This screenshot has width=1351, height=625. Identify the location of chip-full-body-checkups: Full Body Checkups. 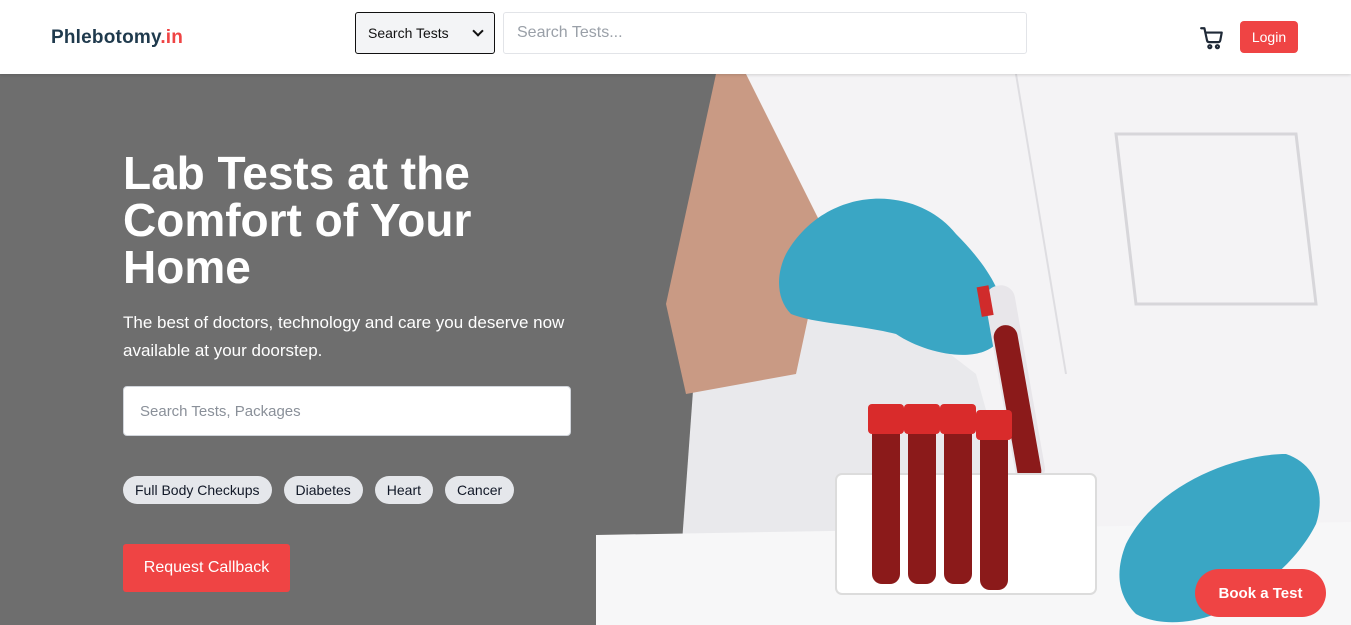
(197, 490).